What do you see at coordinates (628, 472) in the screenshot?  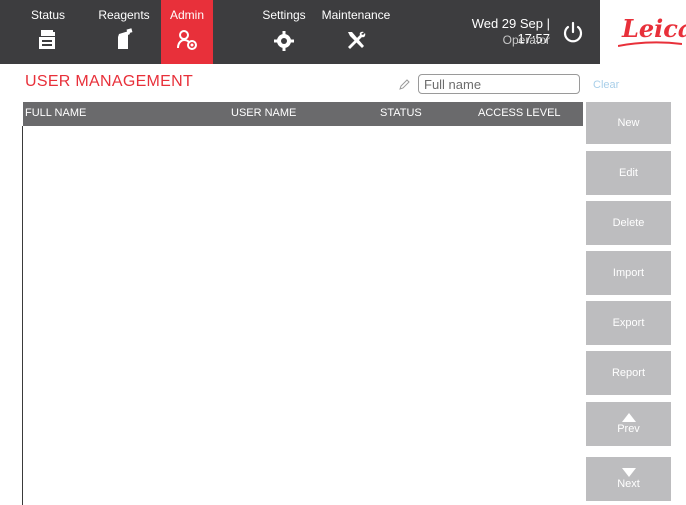 I see `arrow-down-icon` at bounding box center [628, 472].